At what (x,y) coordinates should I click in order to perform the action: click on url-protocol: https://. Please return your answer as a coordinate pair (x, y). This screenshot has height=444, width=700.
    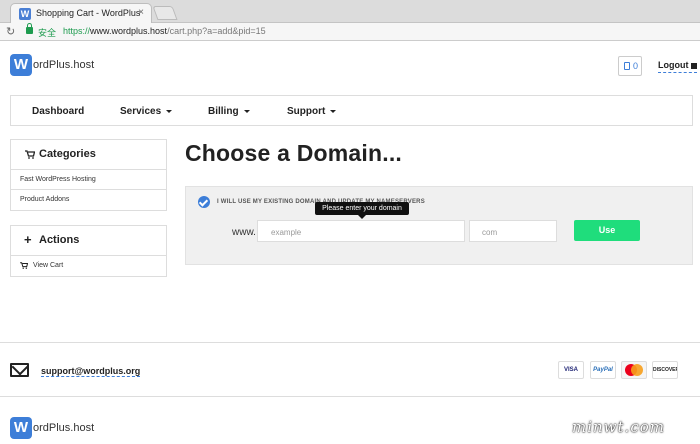
    Looking at the image, I should click on (77, 31).